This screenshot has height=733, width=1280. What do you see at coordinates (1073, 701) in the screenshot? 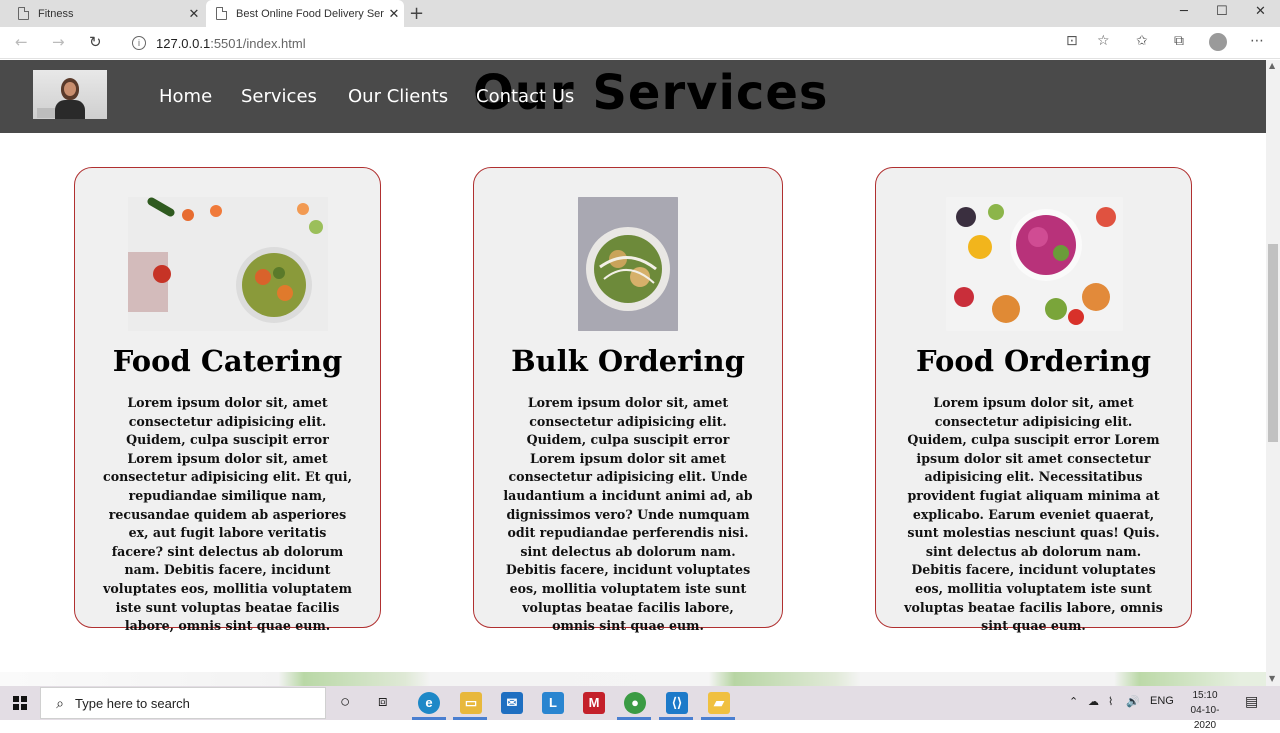
I see `show-hidden-icons: ⌃` at bounding box center [1073, 701].